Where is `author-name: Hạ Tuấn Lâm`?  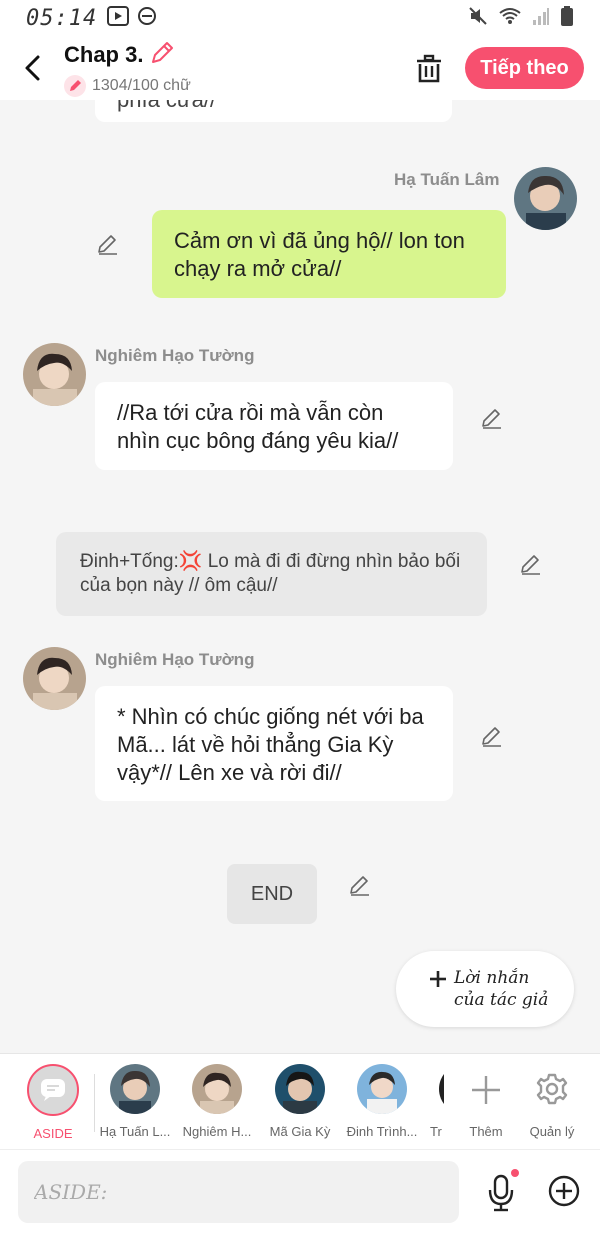 author-name: Hạ Tuấn Lâm is located at coordinates (447, 179).